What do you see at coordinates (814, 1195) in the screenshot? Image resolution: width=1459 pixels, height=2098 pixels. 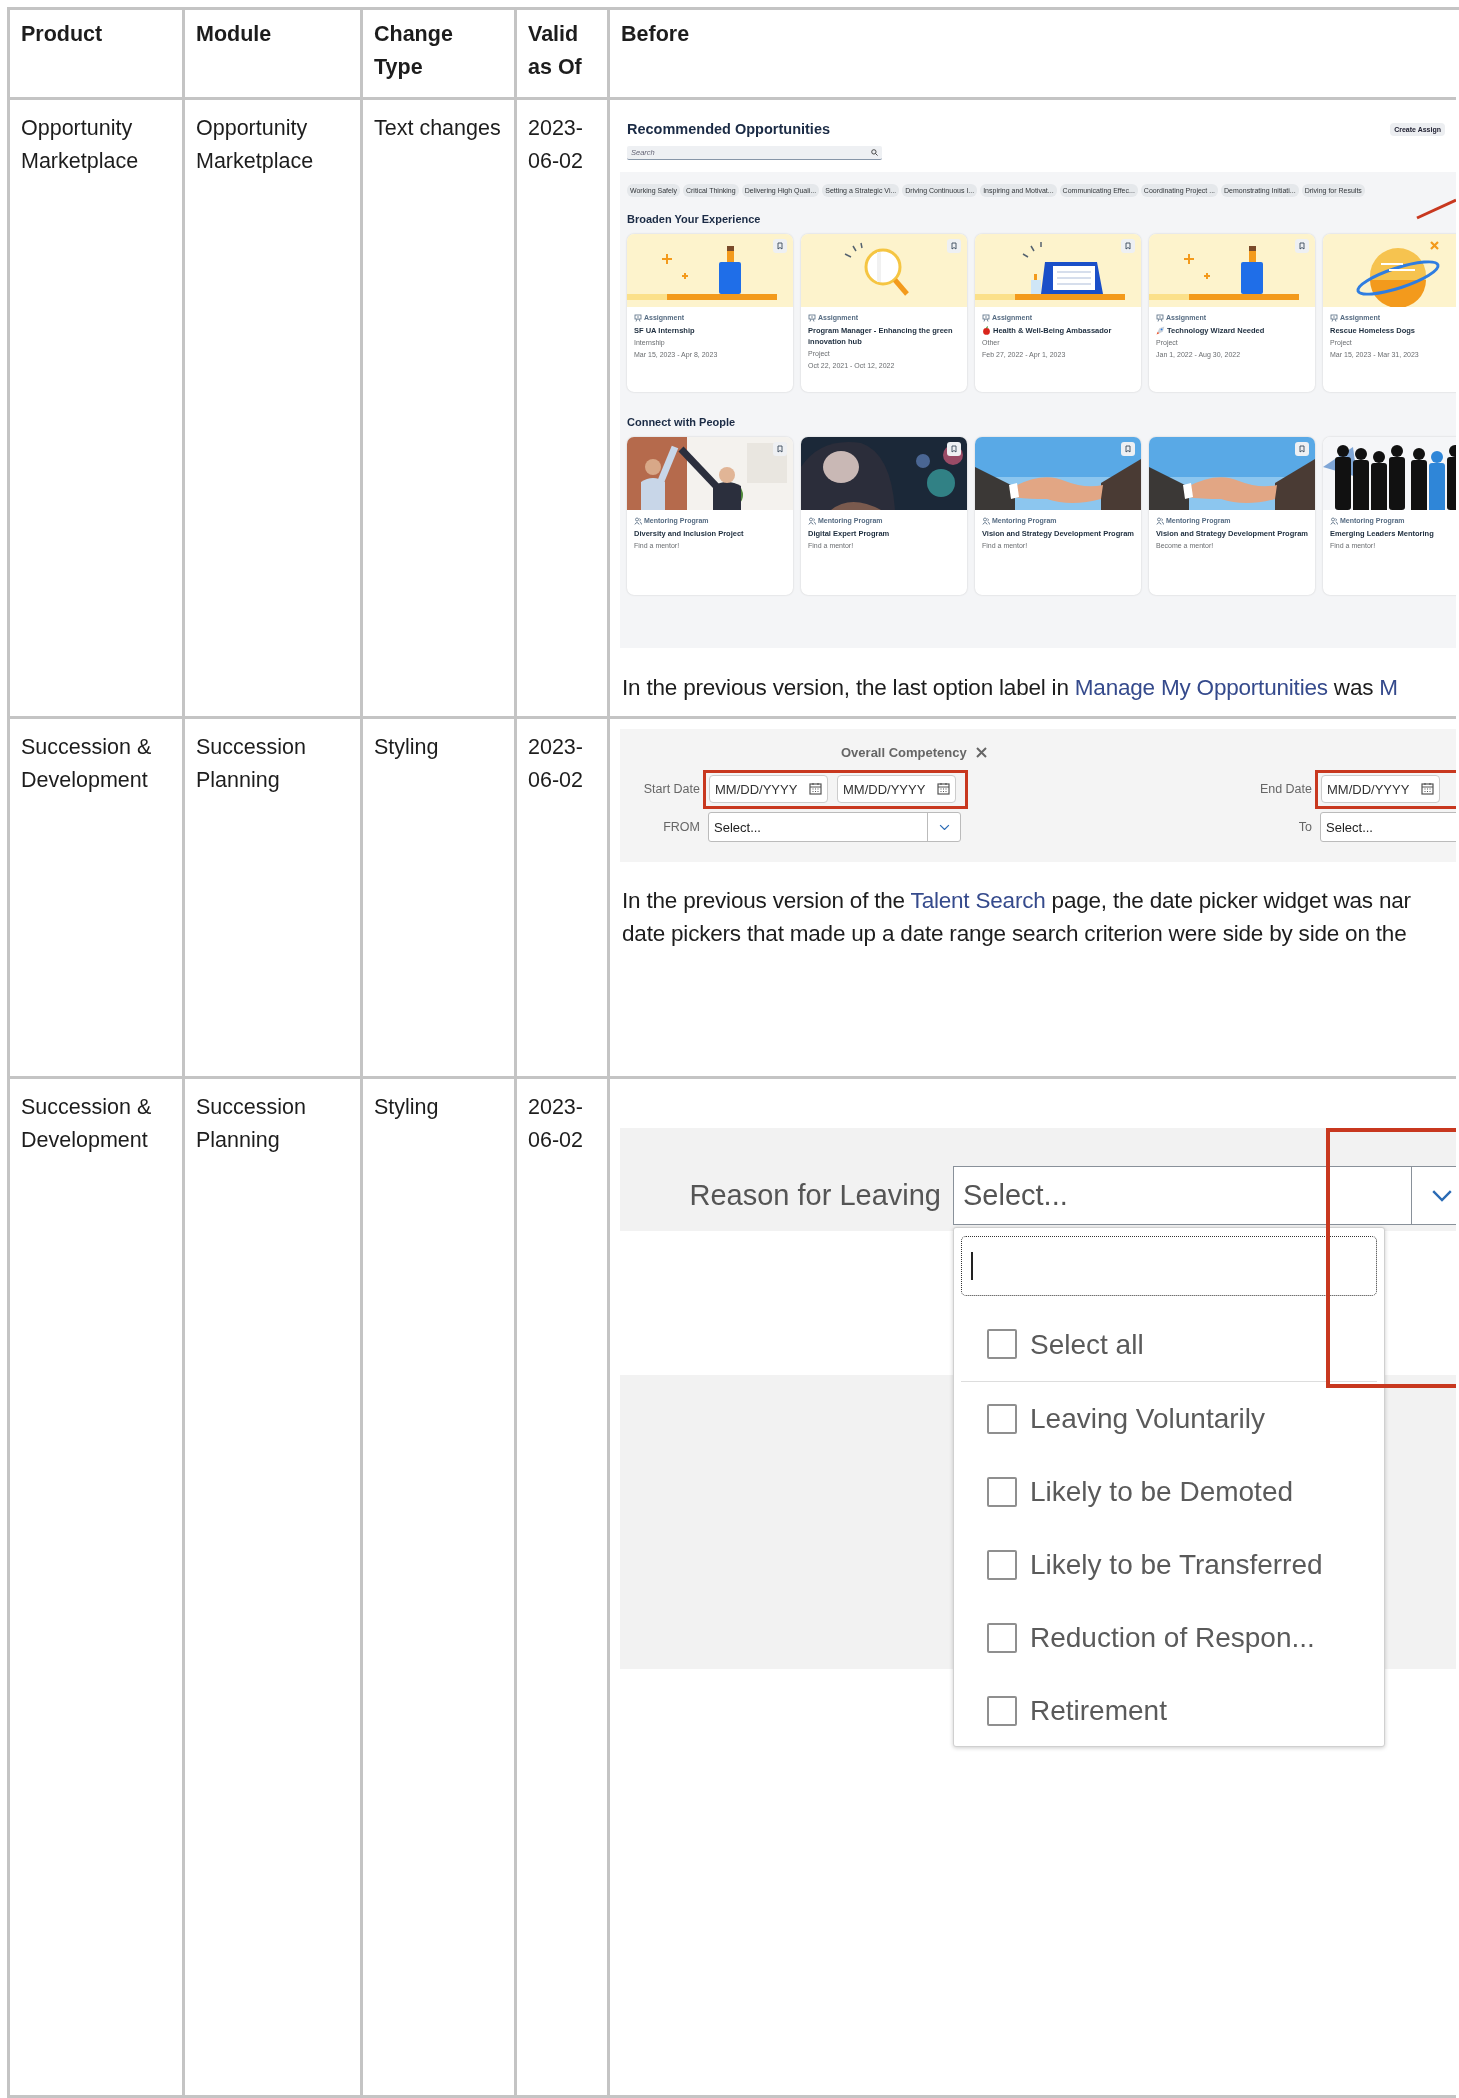 I see `field-label: Reason for Leaving` at bounding box center [814, 1195].